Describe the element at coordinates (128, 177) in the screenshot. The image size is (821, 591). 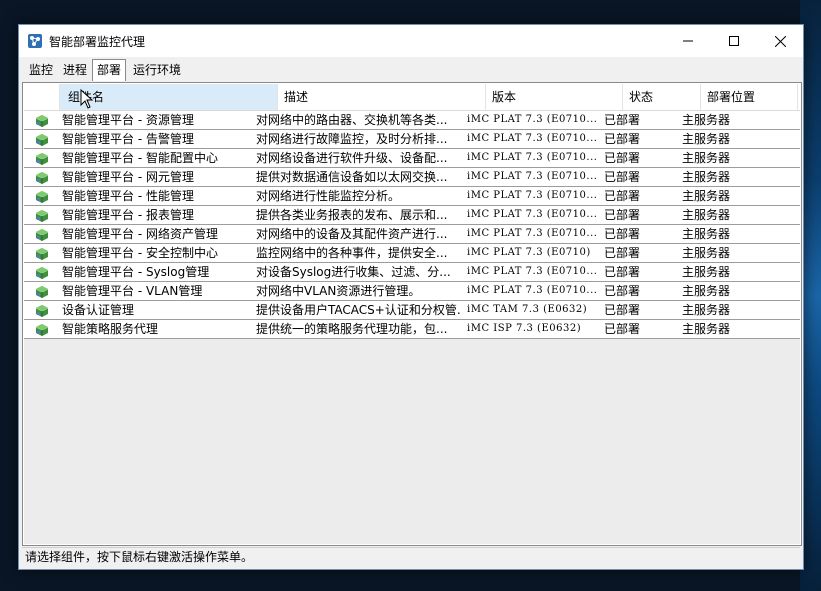
I see `component-name-cell: 智能管理平台 - 网元管理` at that location.